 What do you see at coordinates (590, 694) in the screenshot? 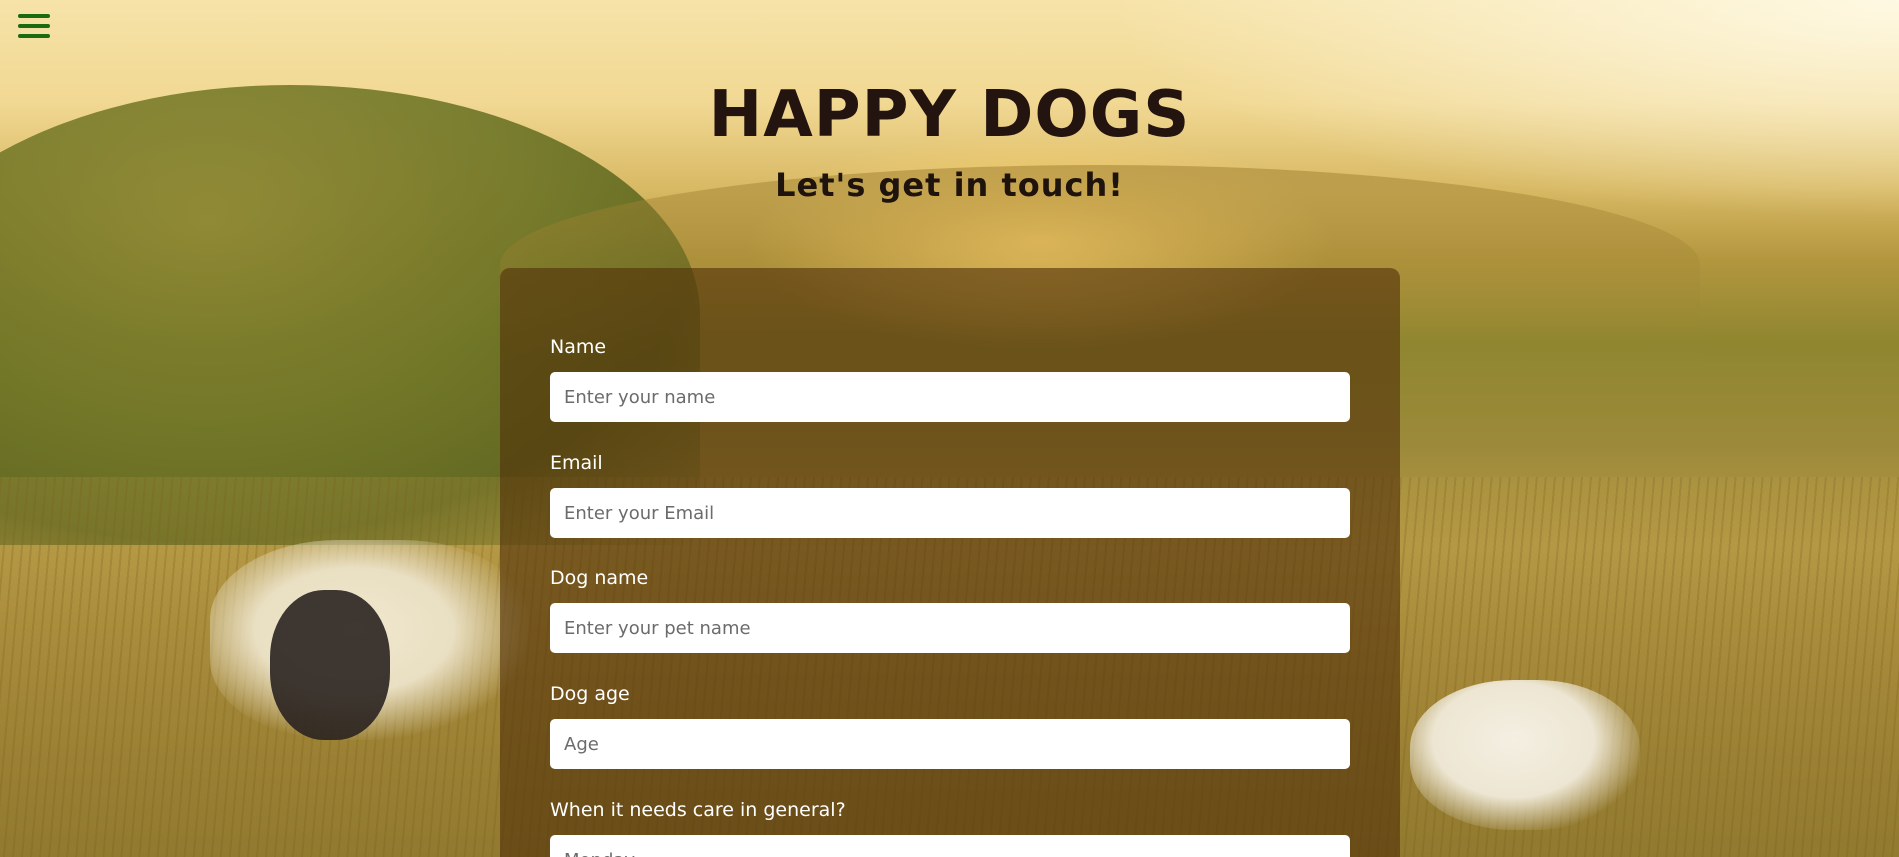
I see `dog-age-label: Dog age` at bounding box center [590, 694].